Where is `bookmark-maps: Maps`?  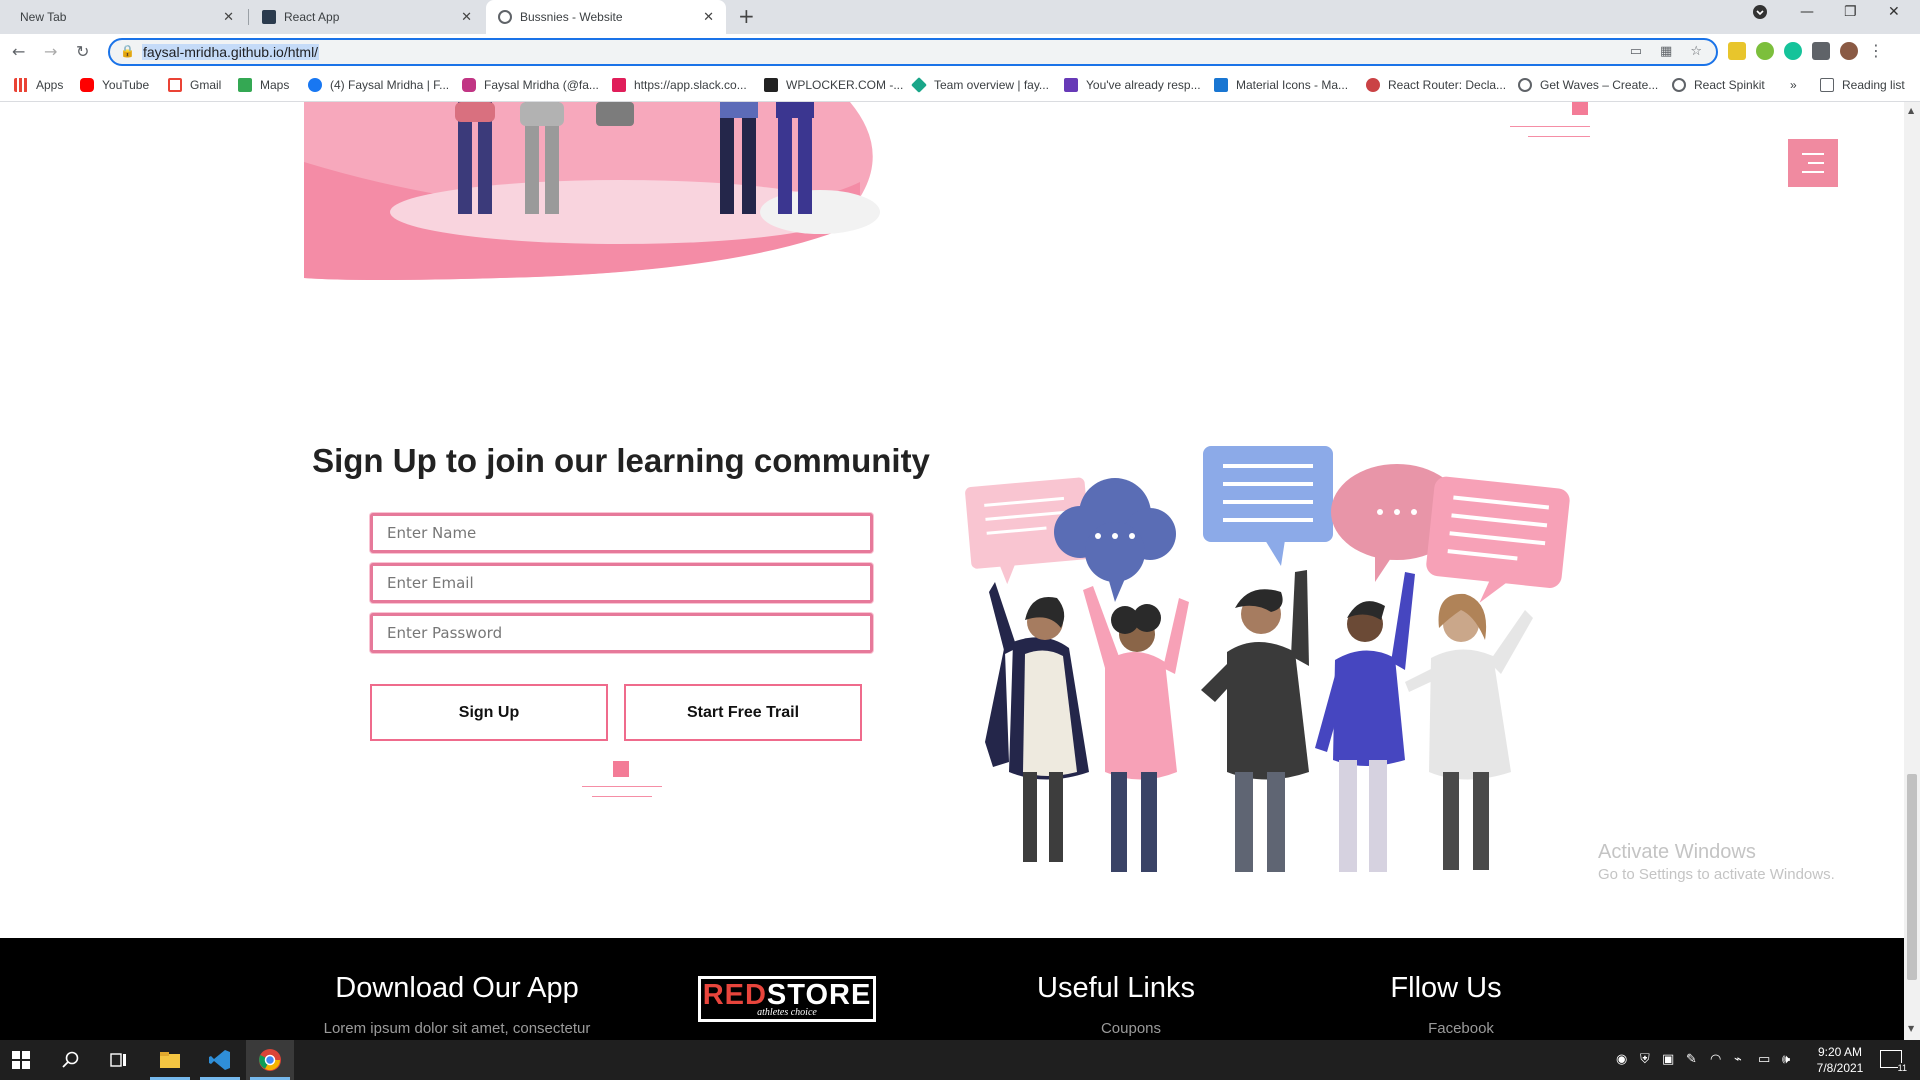 bookmark-maps: Maps is located at coordinates (263, 85).